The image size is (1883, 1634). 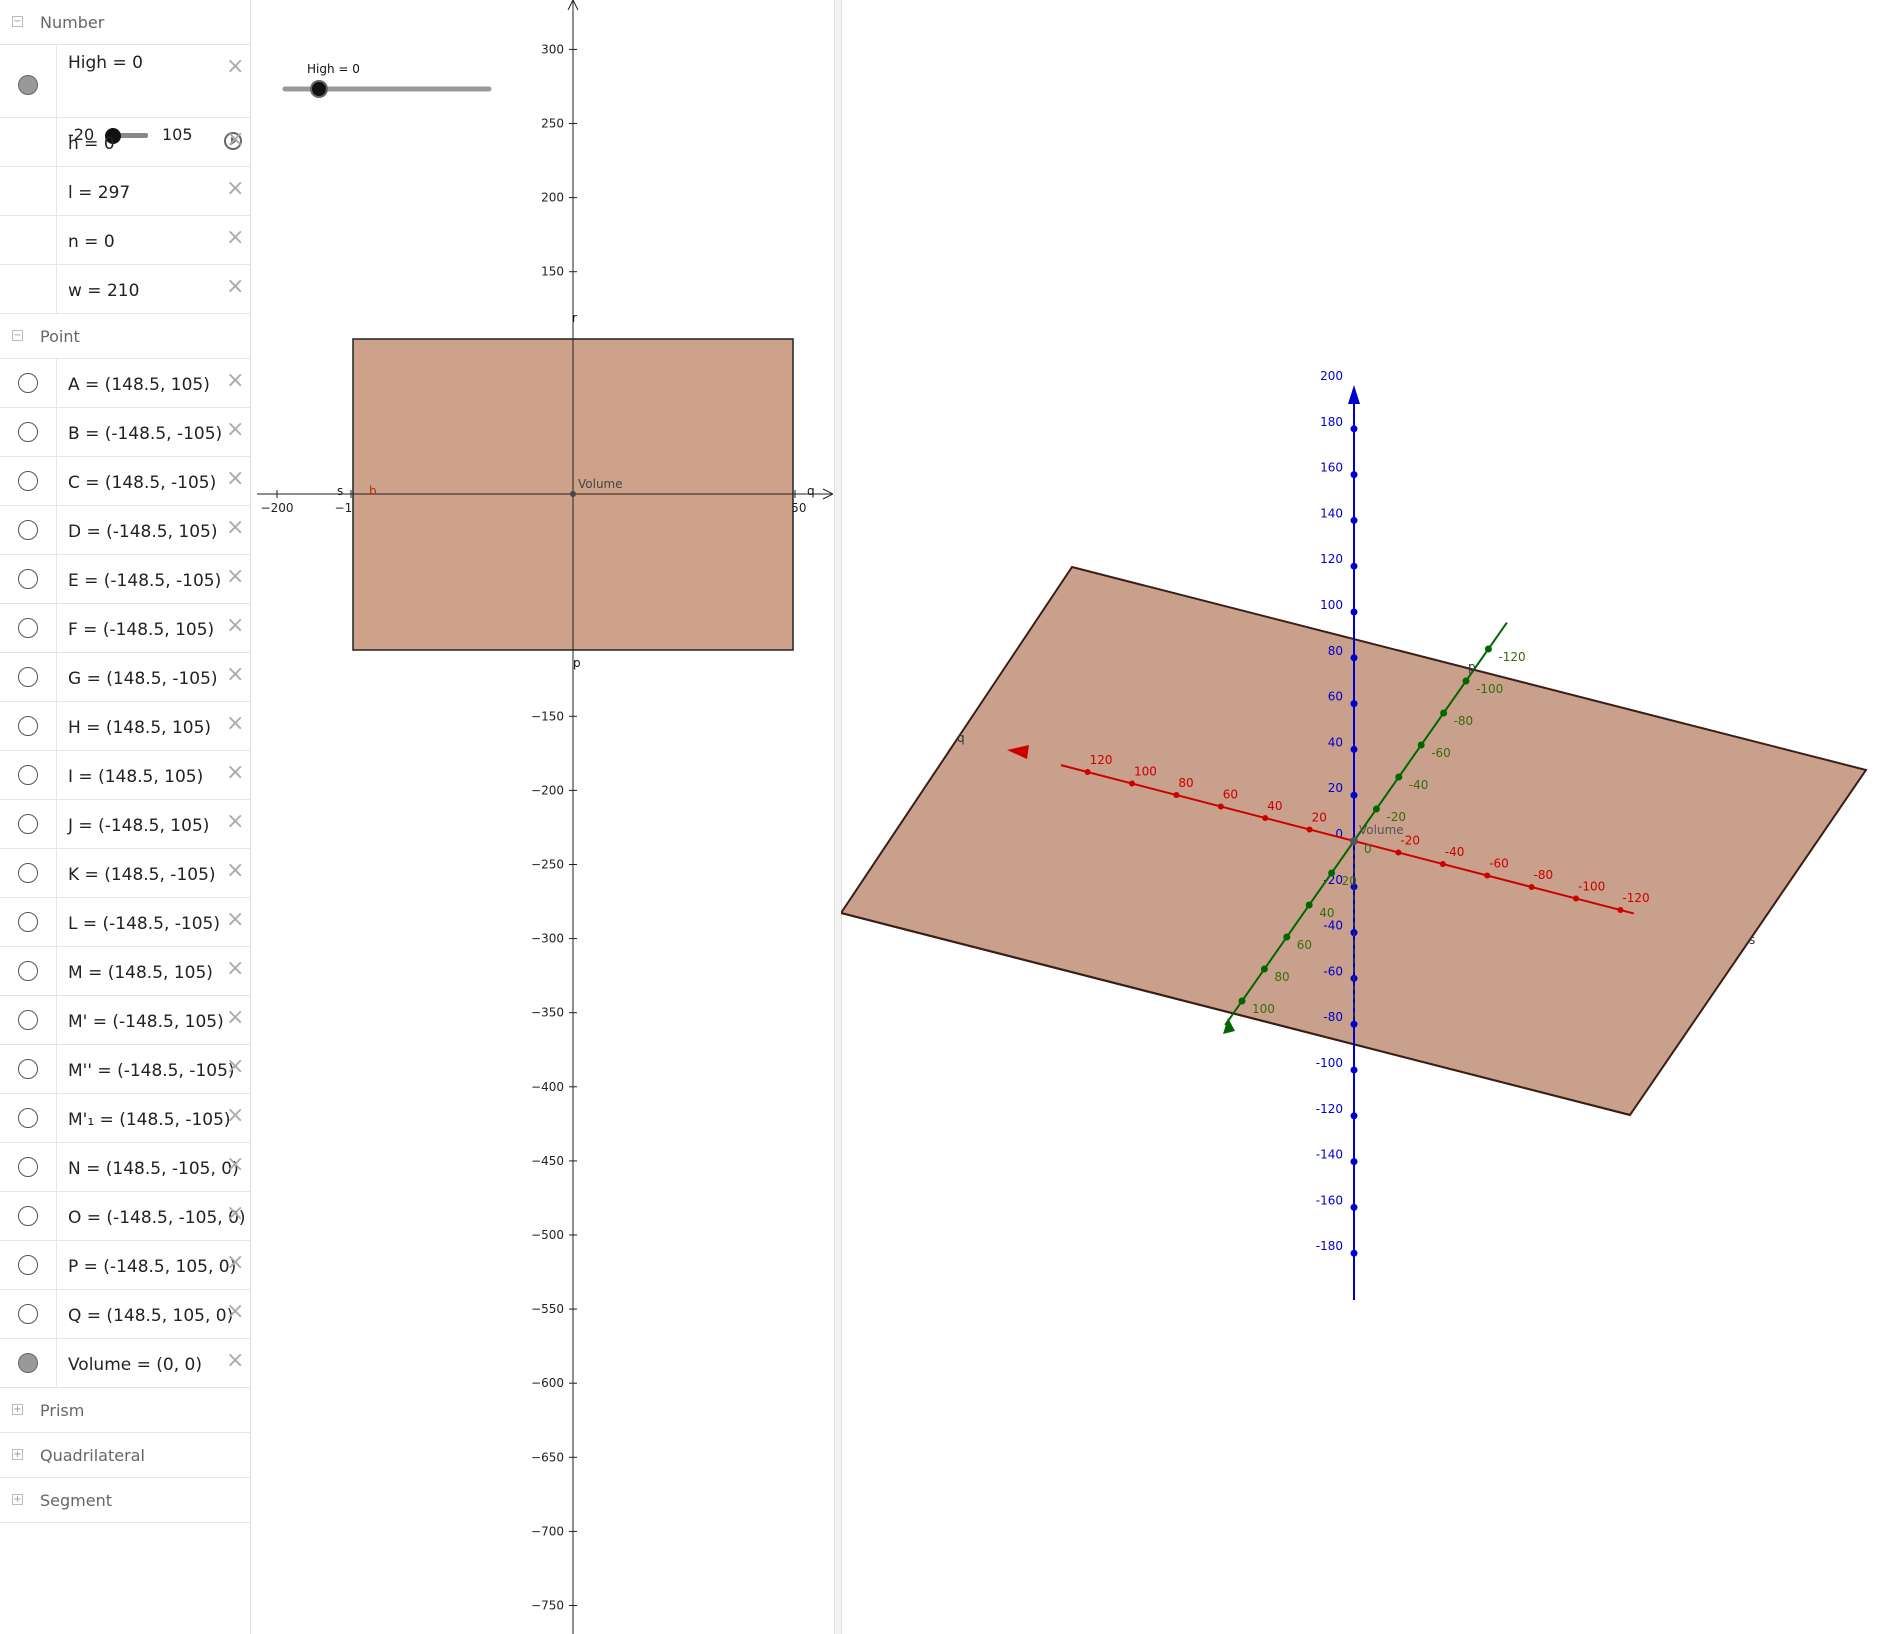 I want to click on object-definition: M' = (-148.5, 105), so click(x=146, y=1022).